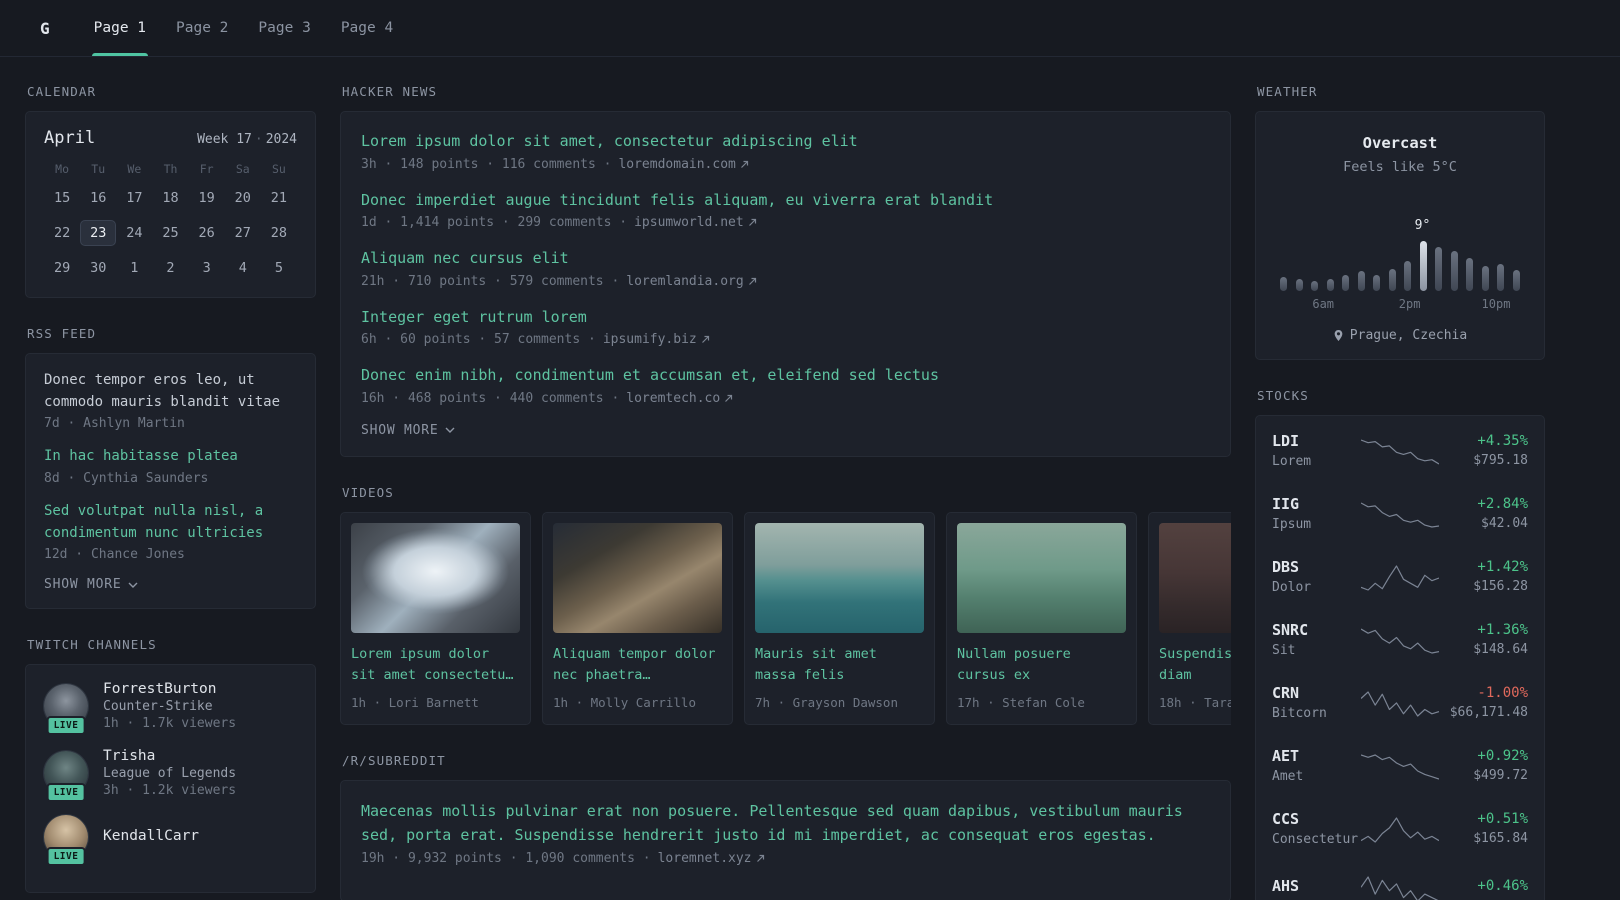  What do you see at coordinates (1500, 586) in the screenshot?
I see `stock-price: $156.28` at bounding box center [1500, 586].